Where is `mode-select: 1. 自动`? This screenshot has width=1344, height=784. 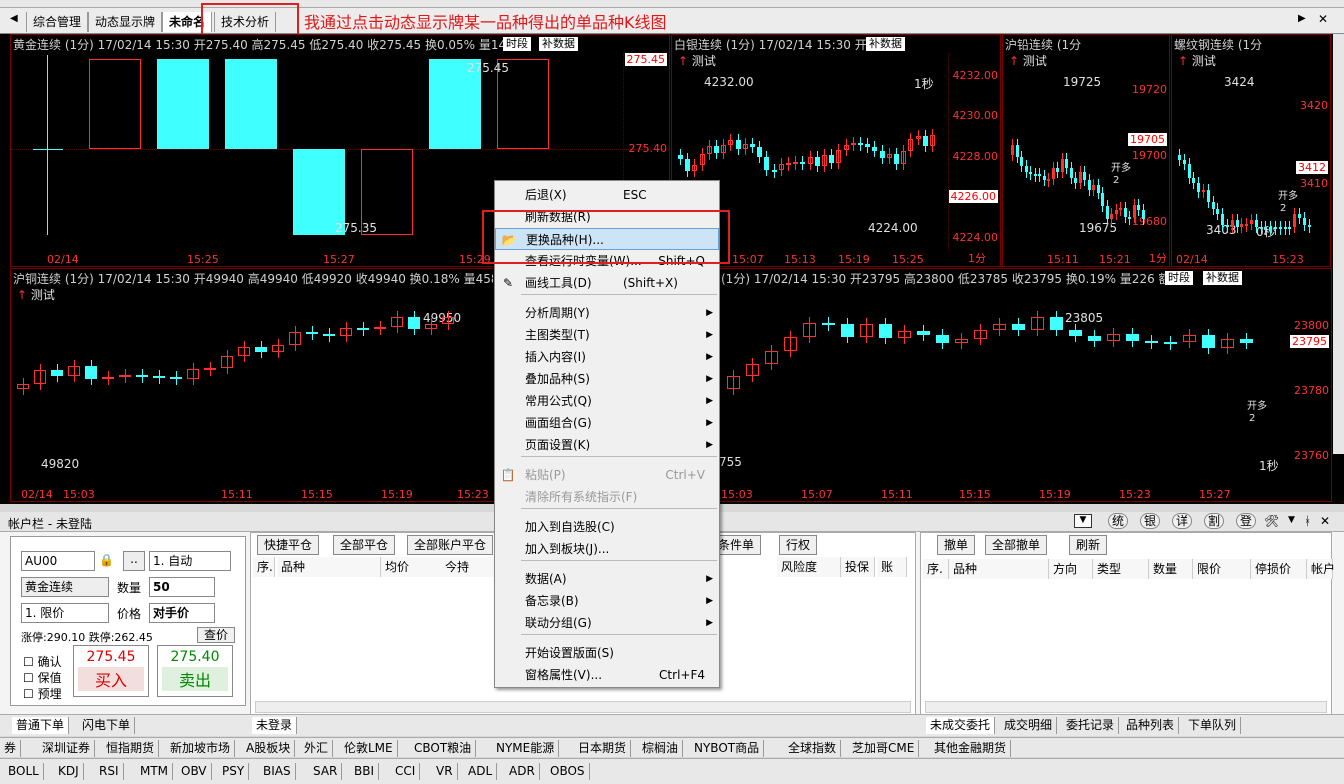
mode-select: 1. 自动 is located at coordinates (190, 561).